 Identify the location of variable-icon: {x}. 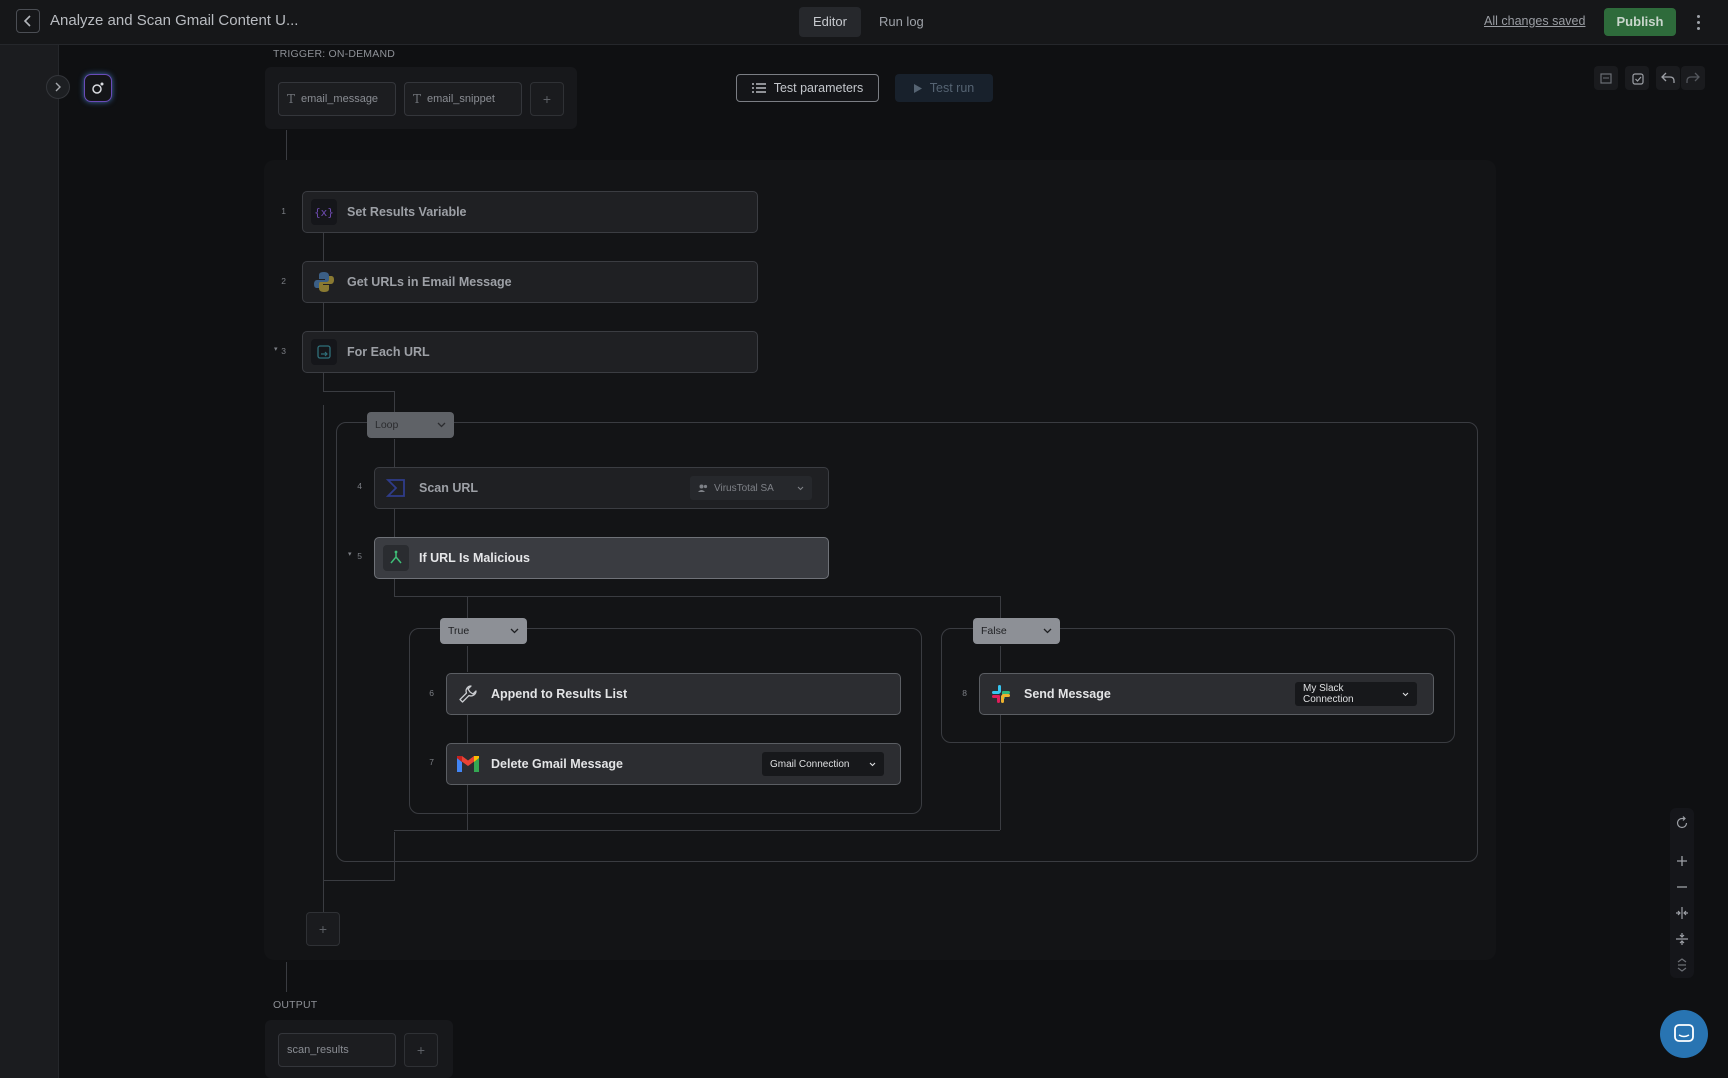
(324, 212).